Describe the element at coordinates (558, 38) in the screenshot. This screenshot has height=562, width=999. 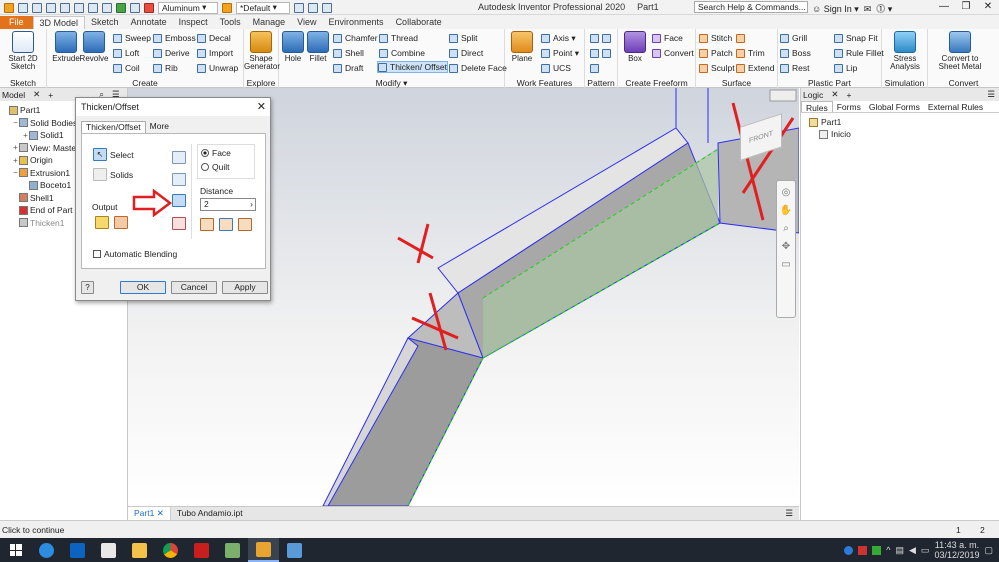
I see `axis-button: Axis ▾` at that location.